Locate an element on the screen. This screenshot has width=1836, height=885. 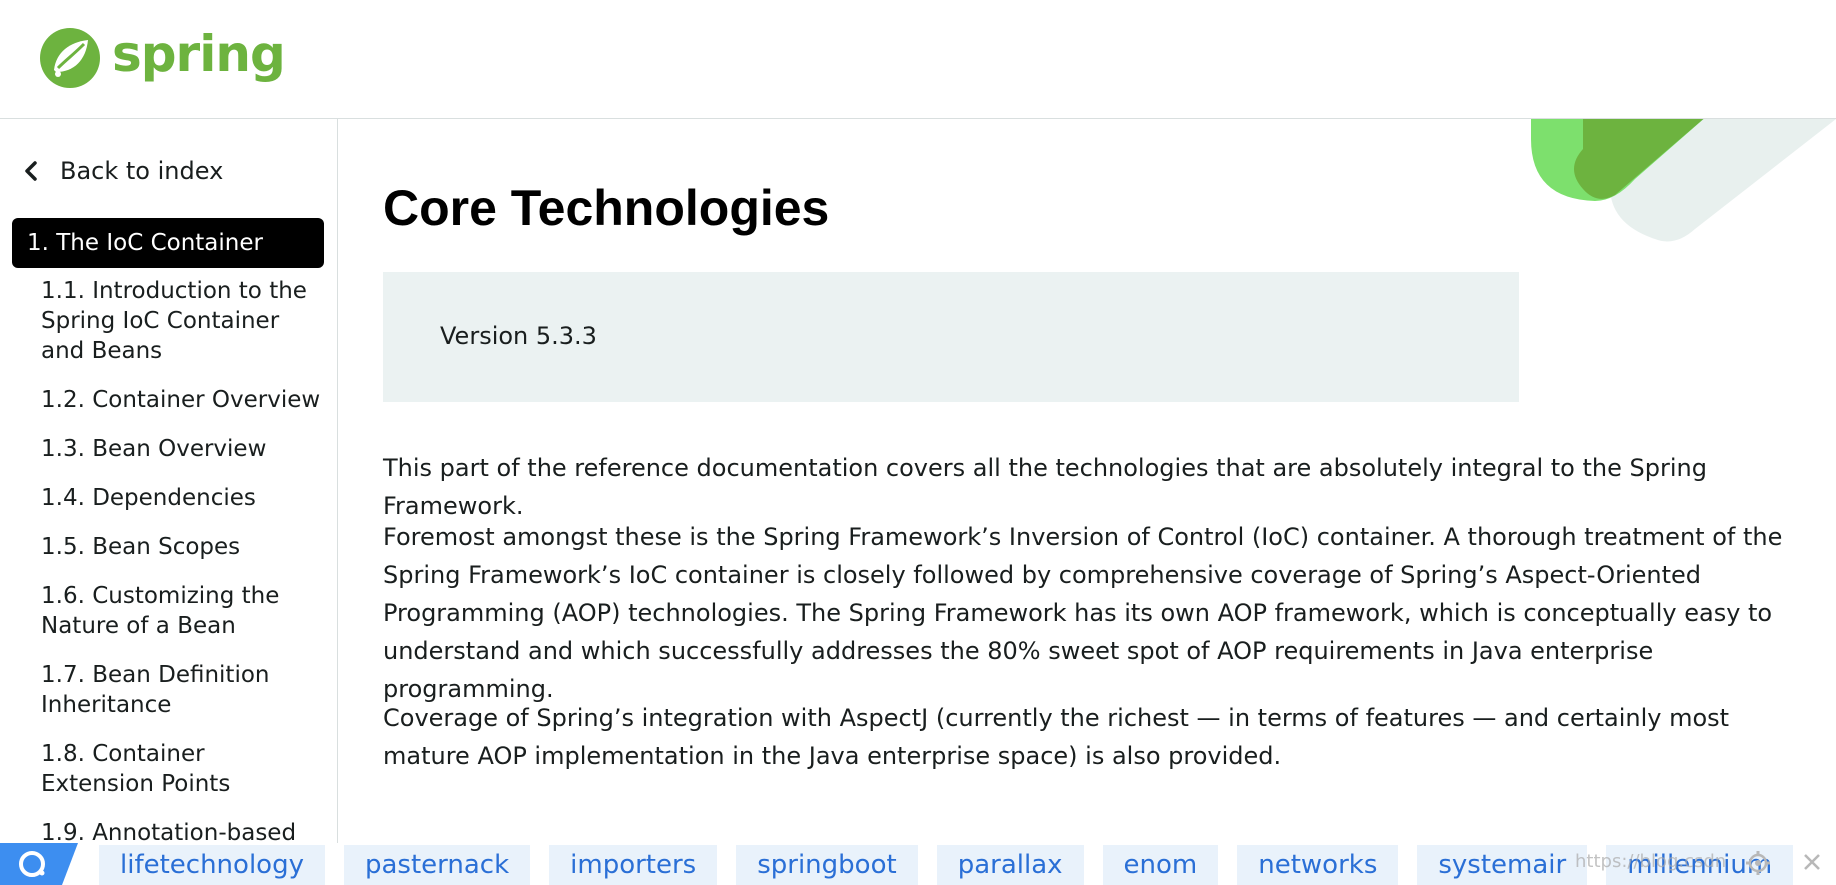
tag-item: systemair is located at coordinates (1502, 865).